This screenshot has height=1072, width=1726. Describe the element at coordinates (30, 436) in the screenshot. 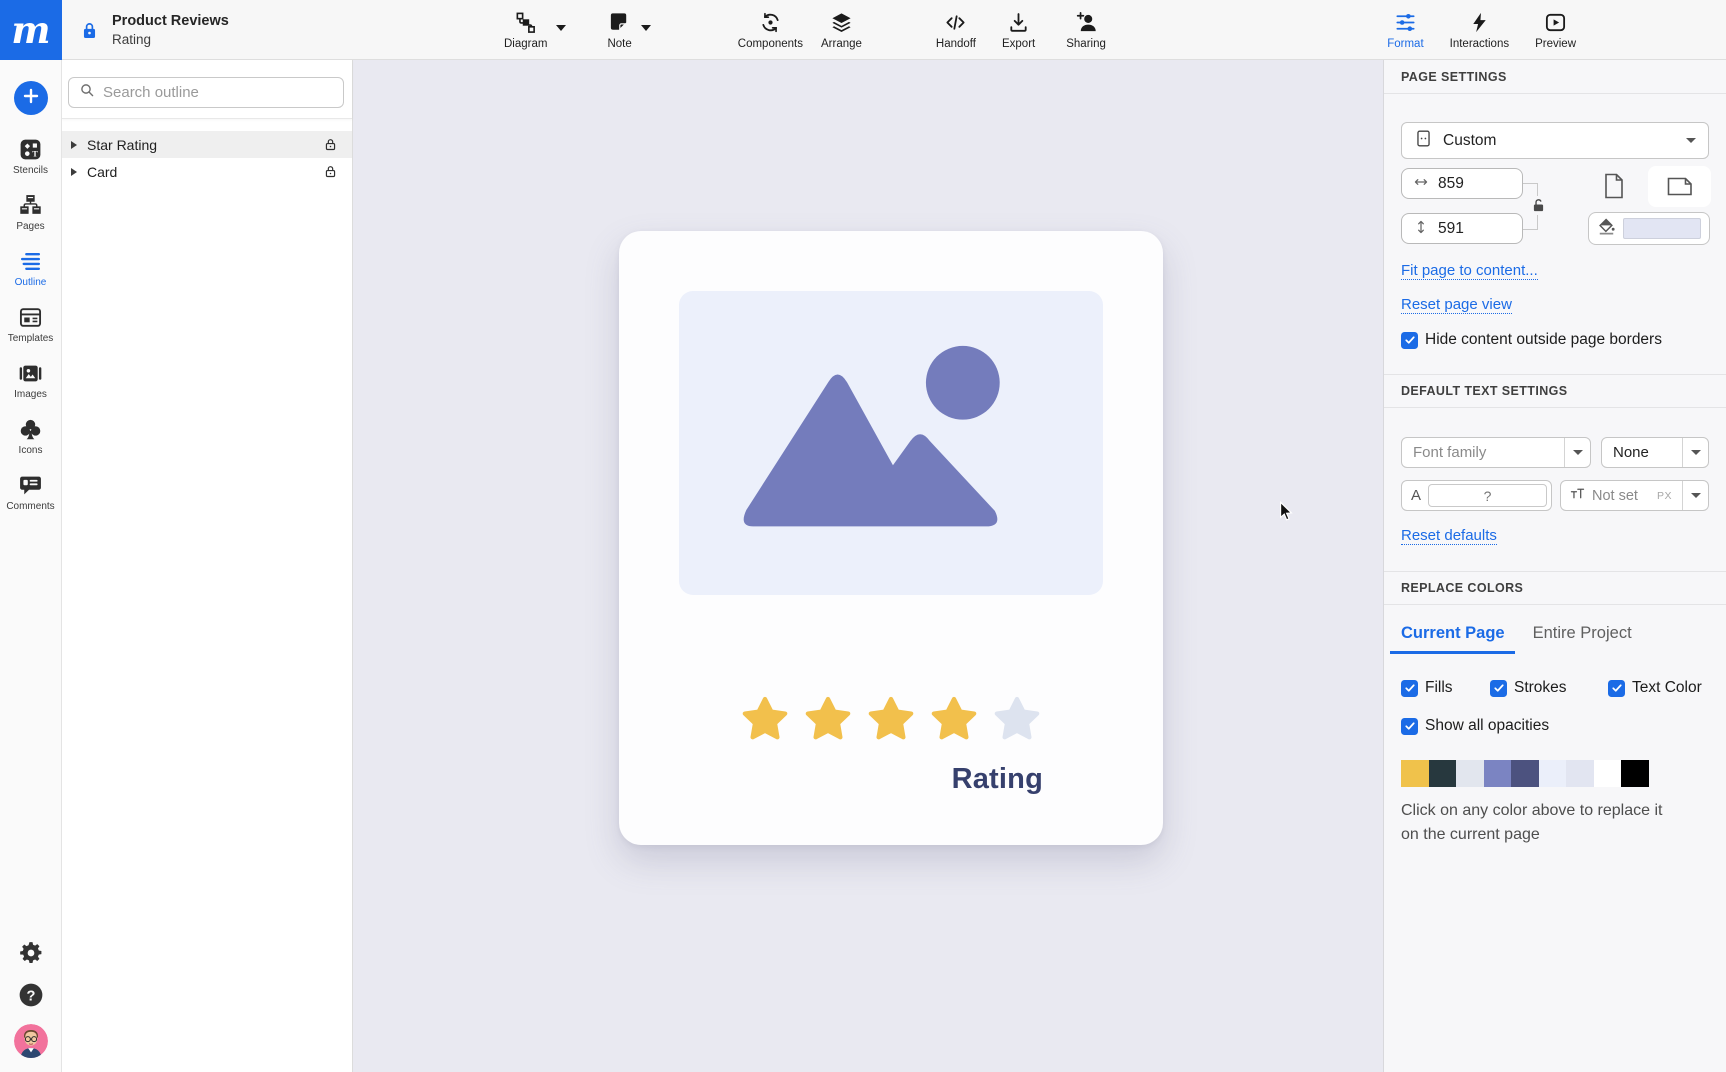

I see `sidebar-item-icons: Icons` at that location.